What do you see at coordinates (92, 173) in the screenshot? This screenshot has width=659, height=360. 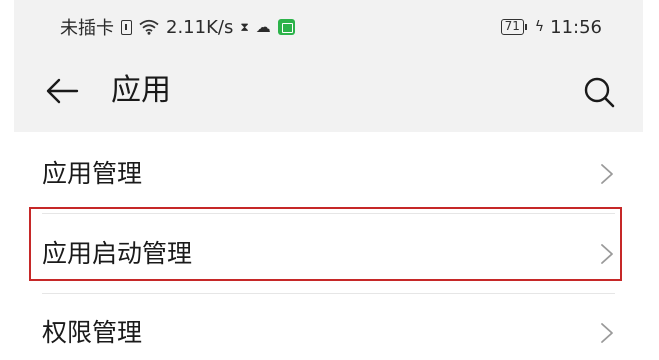 I see `list-item-label: 应用管理` at bounding box center [92, 173].